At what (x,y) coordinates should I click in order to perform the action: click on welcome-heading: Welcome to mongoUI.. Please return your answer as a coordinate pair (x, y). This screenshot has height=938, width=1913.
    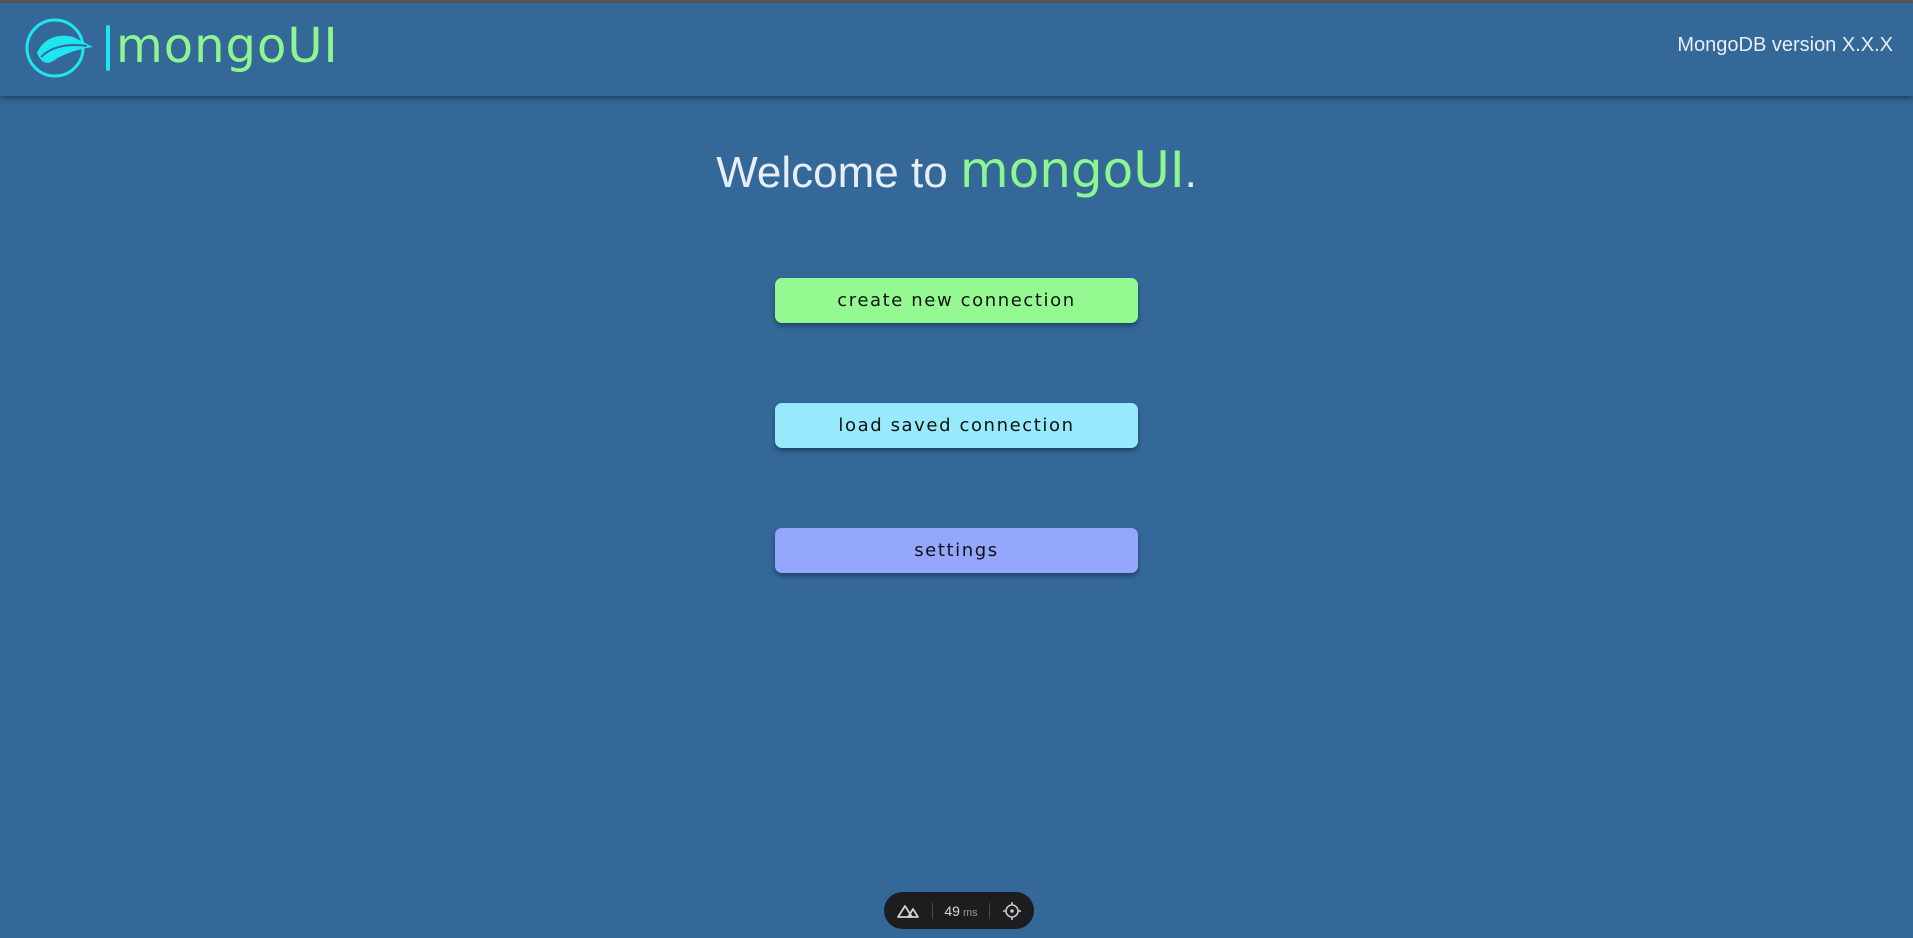
    Looking at the image, I should click on (956, 171).